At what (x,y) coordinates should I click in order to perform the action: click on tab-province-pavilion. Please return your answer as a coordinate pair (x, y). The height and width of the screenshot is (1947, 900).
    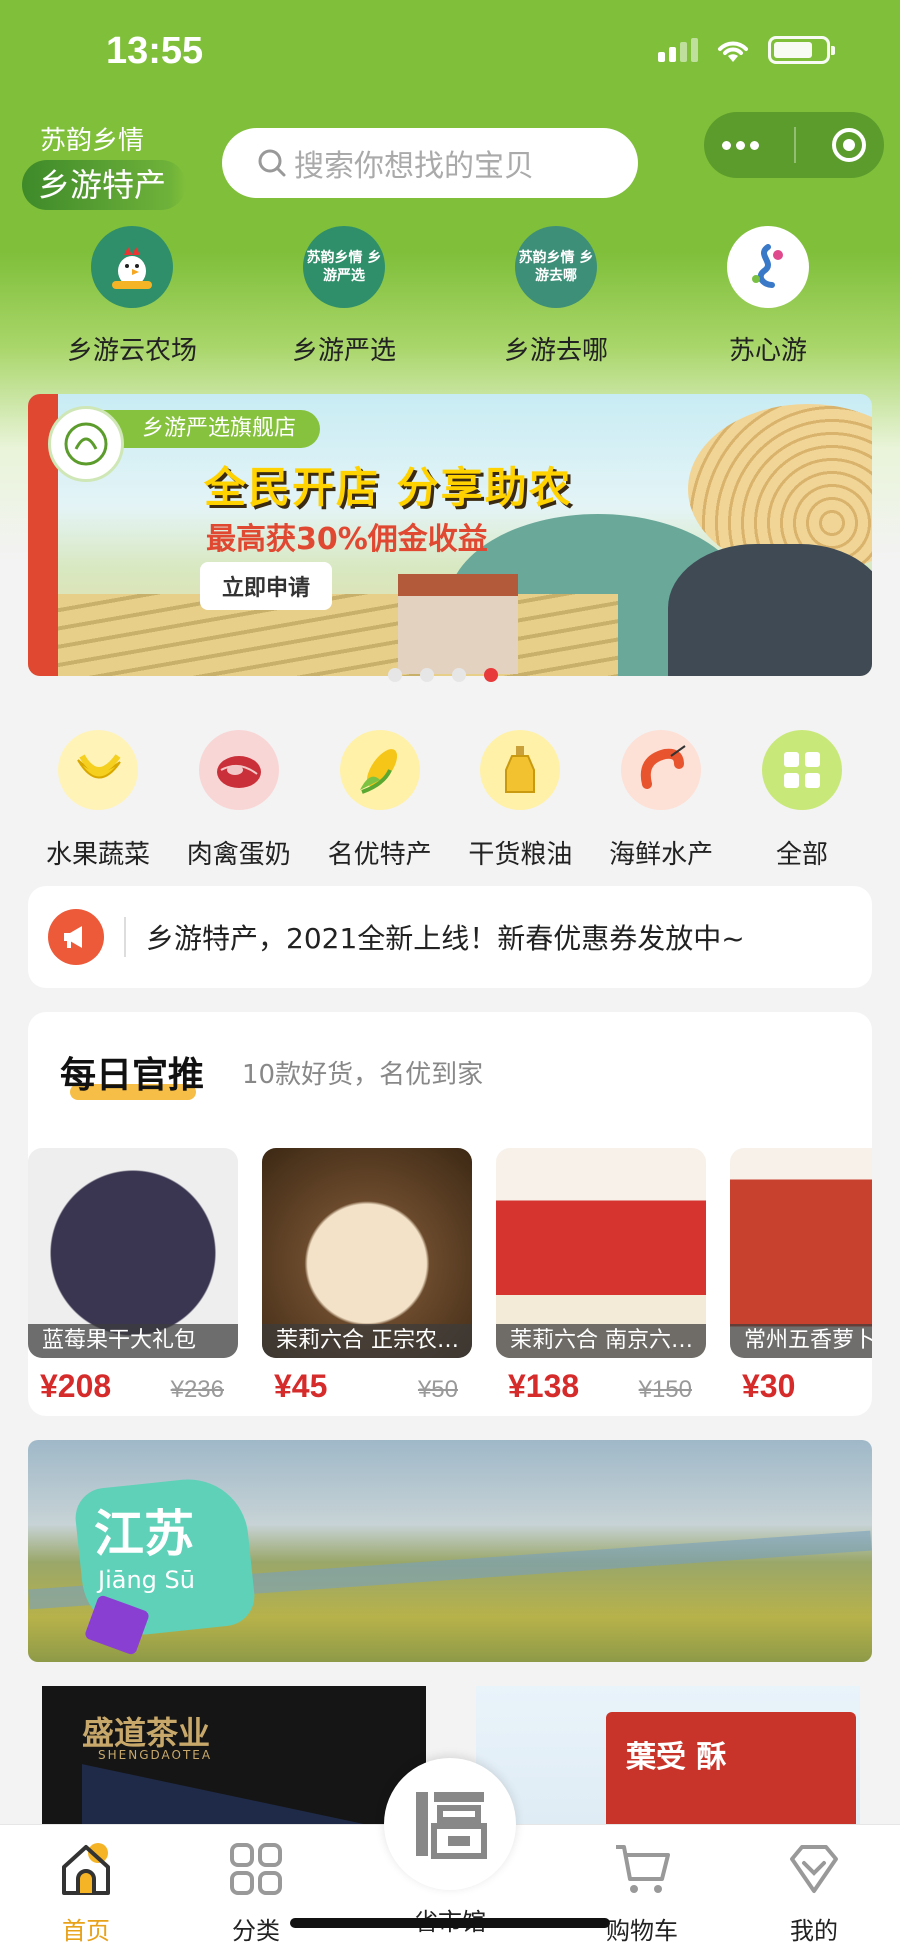
    Looking at the image, I should click on (450, 1824).